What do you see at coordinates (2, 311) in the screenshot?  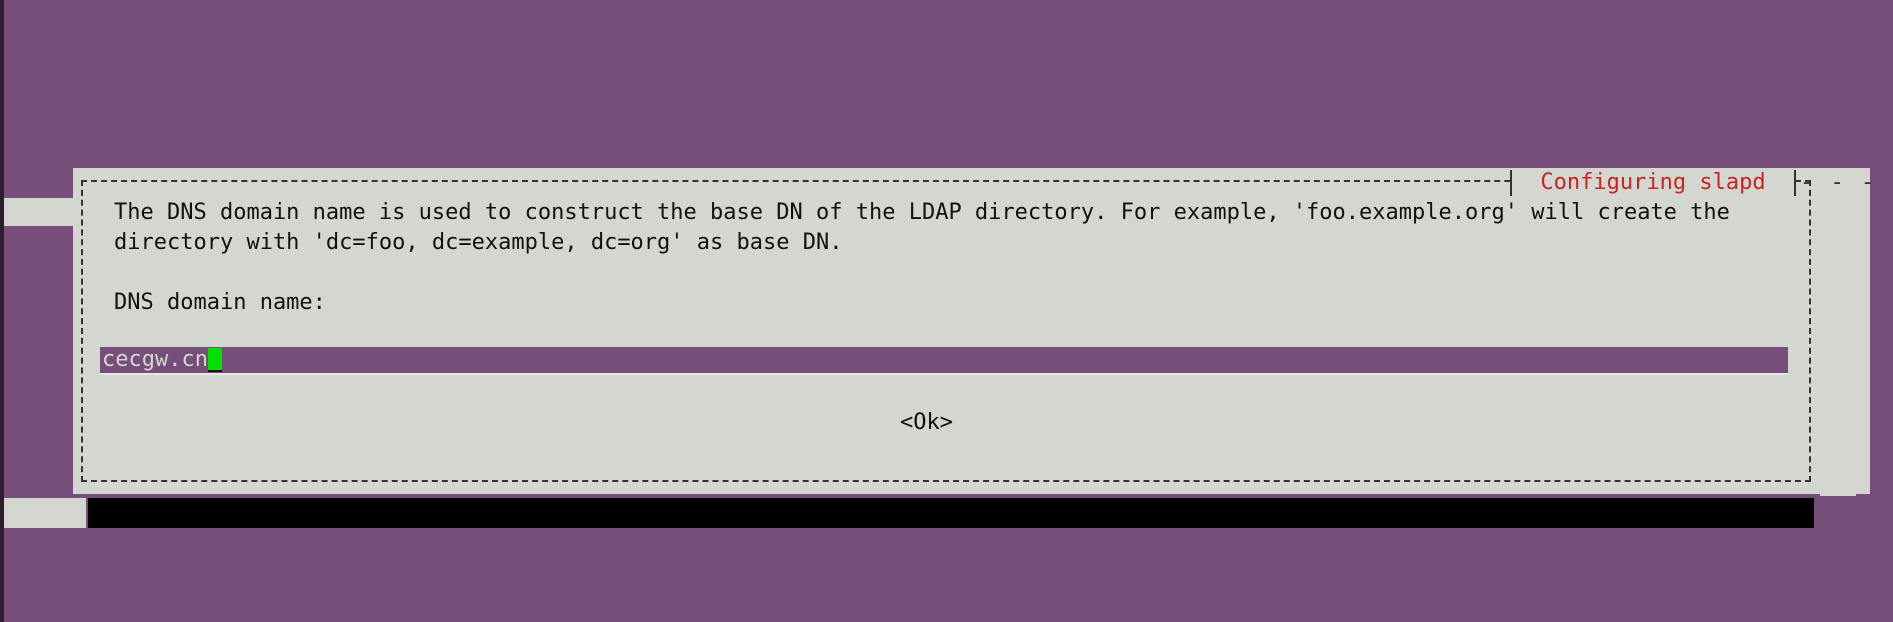 I see `terminal-left-edge` at bounding box center [2, 311].